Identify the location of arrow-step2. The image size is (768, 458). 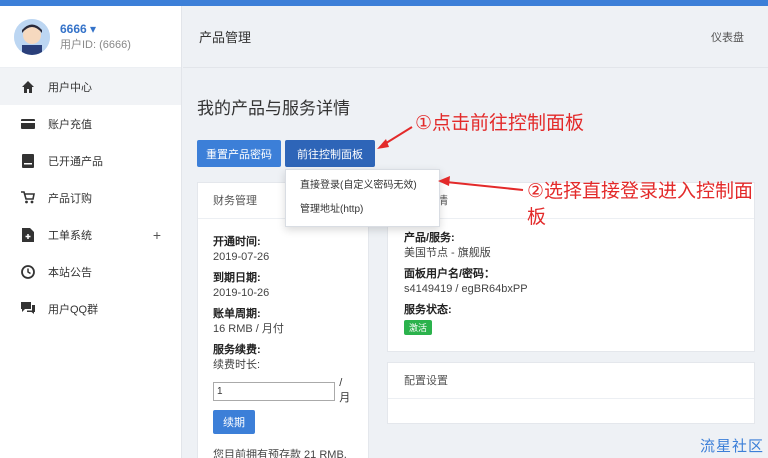
(481, 183).